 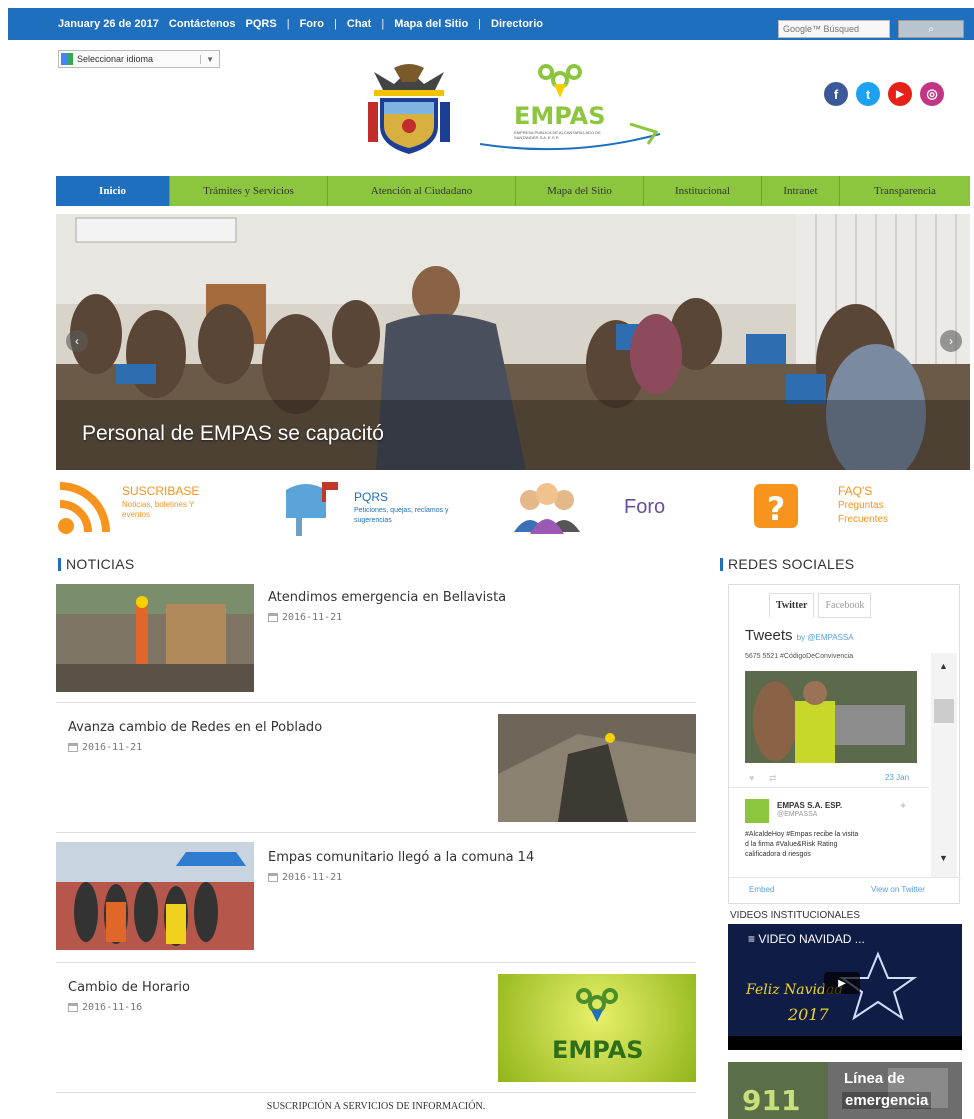 What do you see at coordinates (932, 94) in the screenshot?
I see `instagram-icon: ◎` at bounding box center [932, 94].